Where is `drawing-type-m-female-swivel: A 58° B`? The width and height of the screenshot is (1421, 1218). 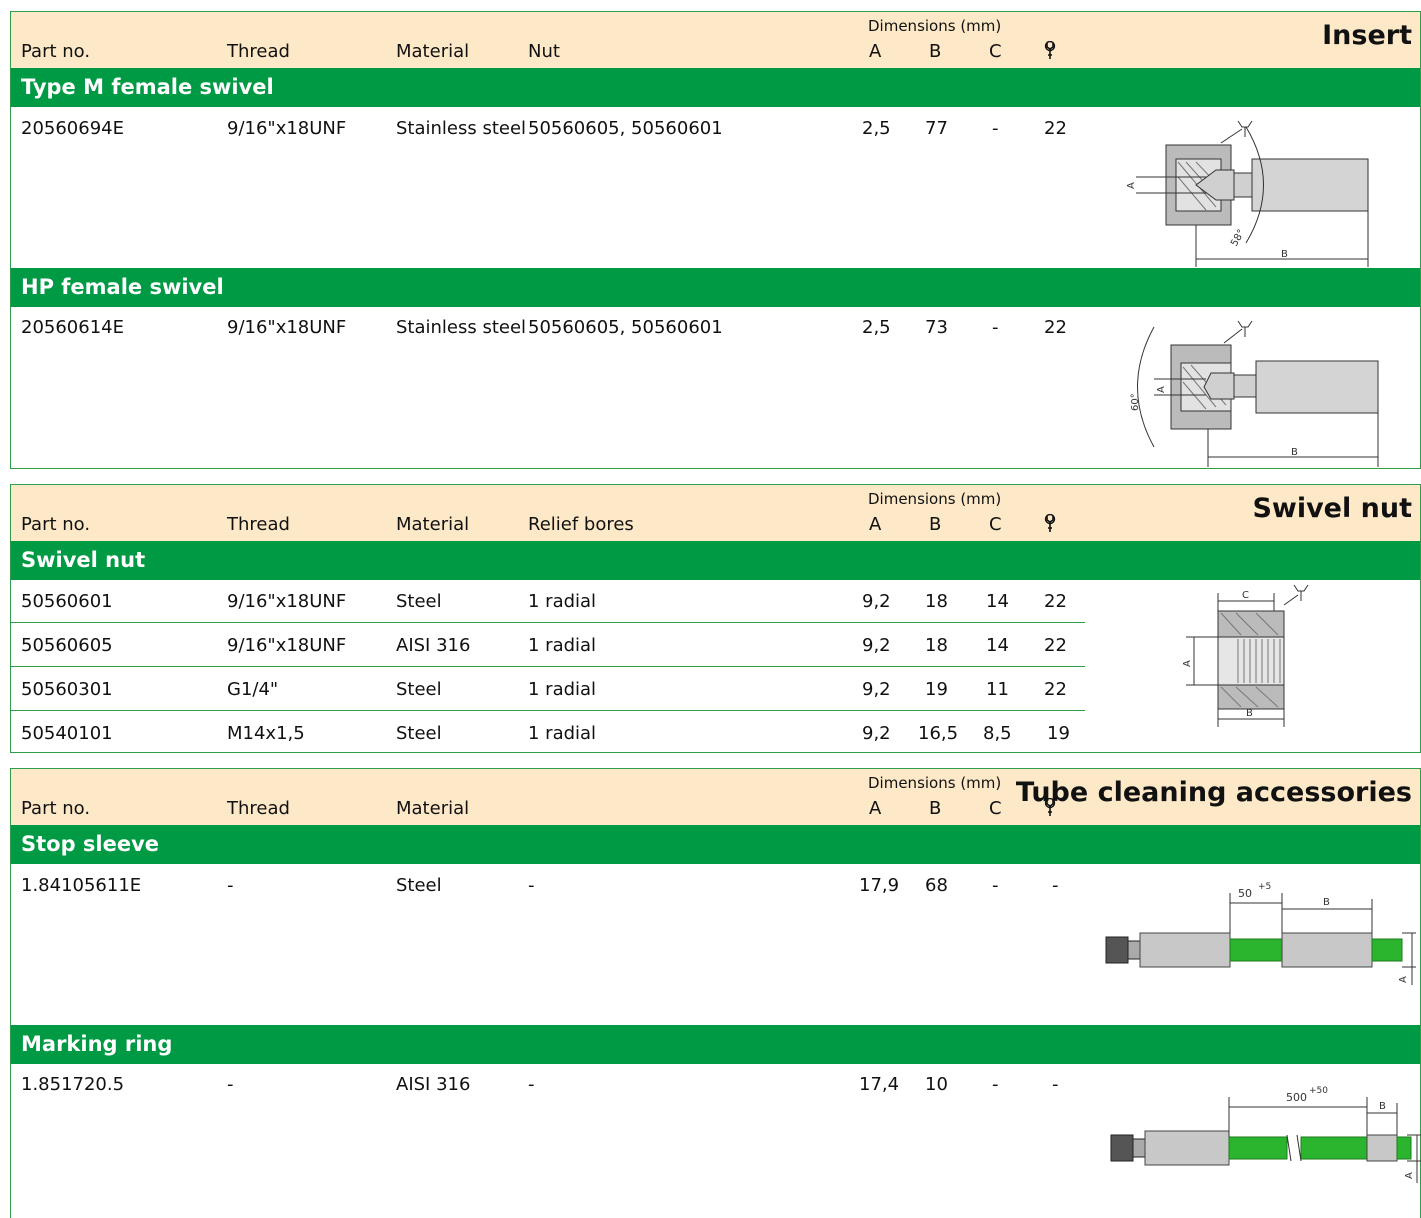 drawing-type-m-female-swivel: A 58° B is located at coordinates (1247, 193).